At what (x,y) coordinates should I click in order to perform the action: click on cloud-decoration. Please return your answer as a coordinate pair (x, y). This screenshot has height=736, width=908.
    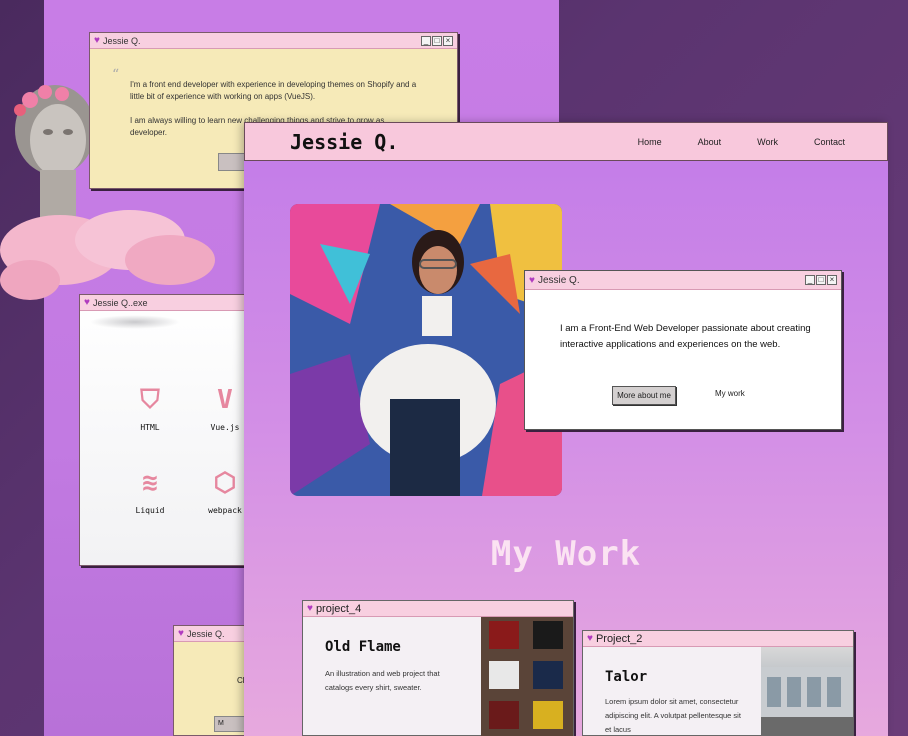
    Looking at the image, I should click on (135, 322).